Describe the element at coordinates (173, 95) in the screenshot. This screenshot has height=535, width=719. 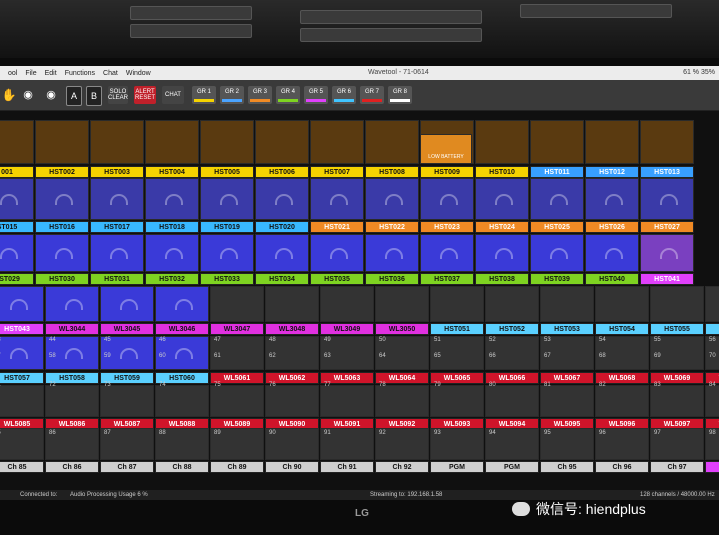
I see `chat-button: CHAT` at that location.